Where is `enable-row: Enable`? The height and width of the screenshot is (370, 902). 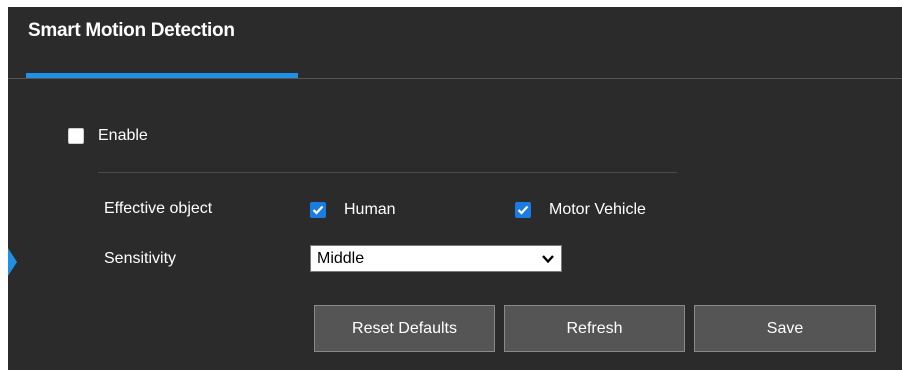 enable-row: Enable is located at coordinates (108, 136).